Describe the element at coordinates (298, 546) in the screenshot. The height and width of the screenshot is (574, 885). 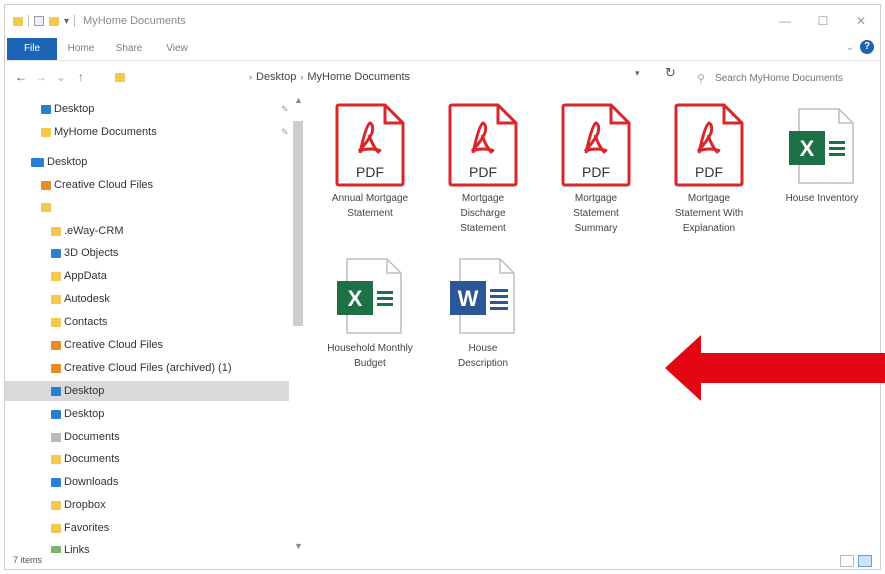
I see `scroll-down-icon: ▼` at that location.